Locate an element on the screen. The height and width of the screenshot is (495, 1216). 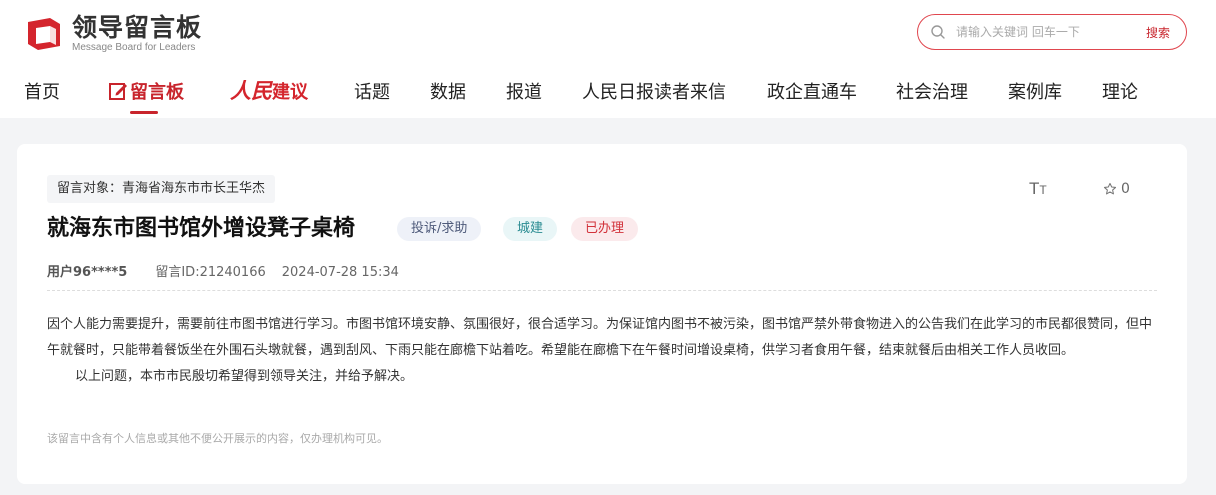
nav-item-theory: 理论 is located at coordinates (1120, 91).